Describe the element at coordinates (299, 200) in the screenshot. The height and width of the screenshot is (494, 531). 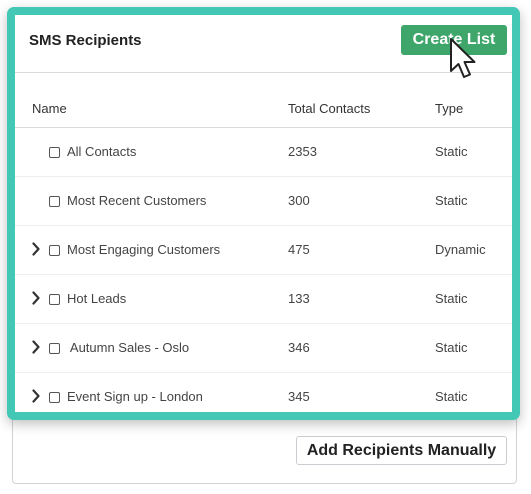
I see `list-total-contacts: 300` at that location.